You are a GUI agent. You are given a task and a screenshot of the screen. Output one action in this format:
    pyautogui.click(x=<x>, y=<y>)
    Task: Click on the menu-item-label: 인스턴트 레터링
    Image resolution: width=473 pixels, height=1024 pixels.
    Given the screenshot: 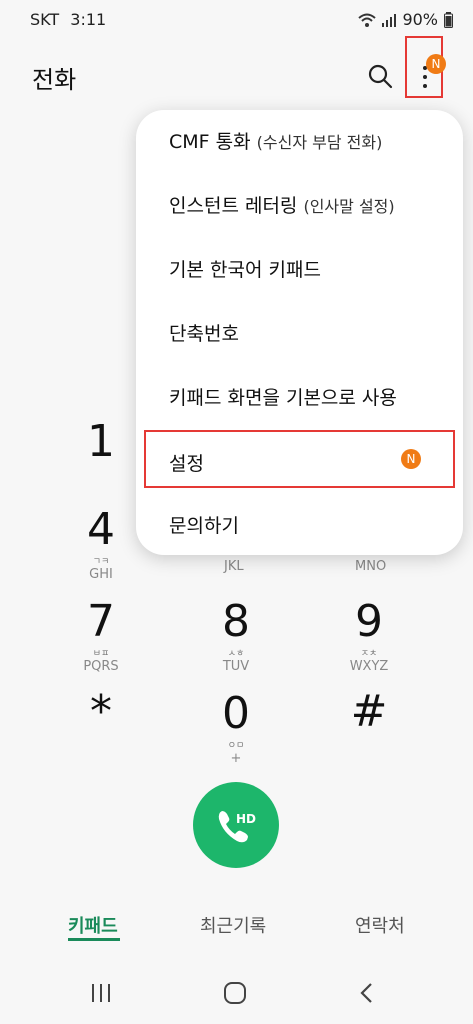 What is the action you would take?
    pyautogui.click(x=233, y=206)
    